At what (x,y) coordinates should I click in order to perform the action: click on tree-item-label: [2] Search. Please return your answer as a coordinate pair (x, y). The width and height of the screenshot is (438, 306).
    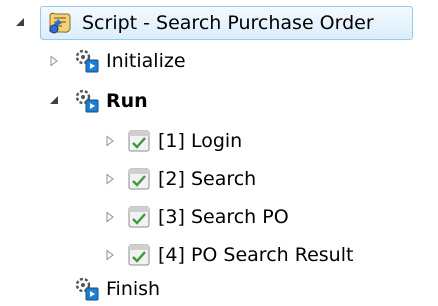
    Looking at the image, I should click on (207, 179).